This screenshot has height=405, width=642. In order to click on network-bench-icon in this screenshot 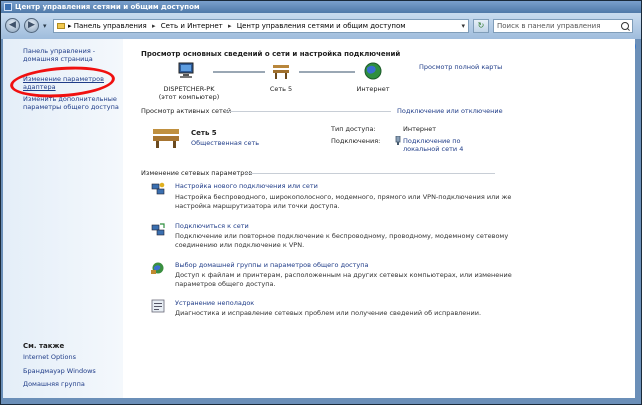, I will do `click(166, 138)`.